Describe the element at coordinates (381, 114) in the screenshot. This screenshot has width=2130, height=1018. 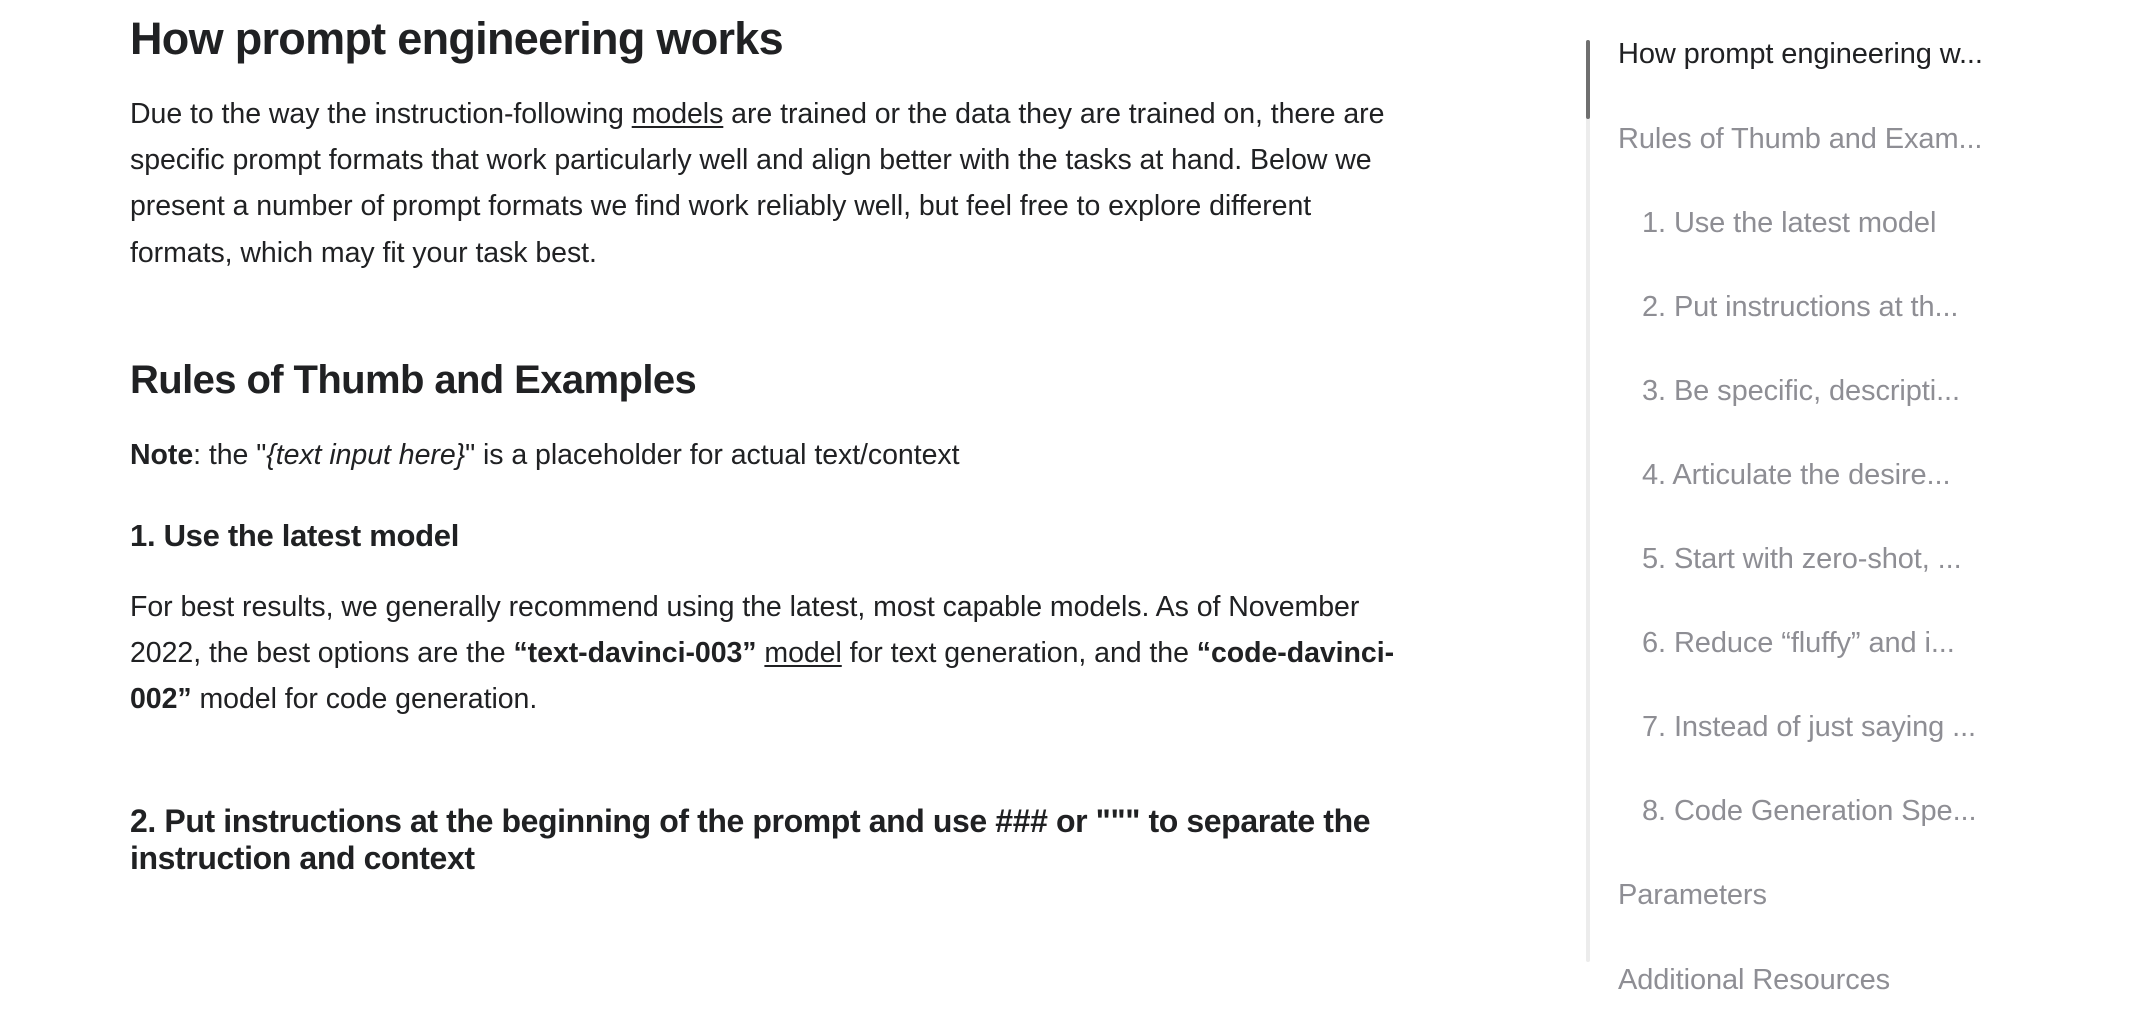
I see `intro-text-before-link: Due to the way the instruction-following` at that location.